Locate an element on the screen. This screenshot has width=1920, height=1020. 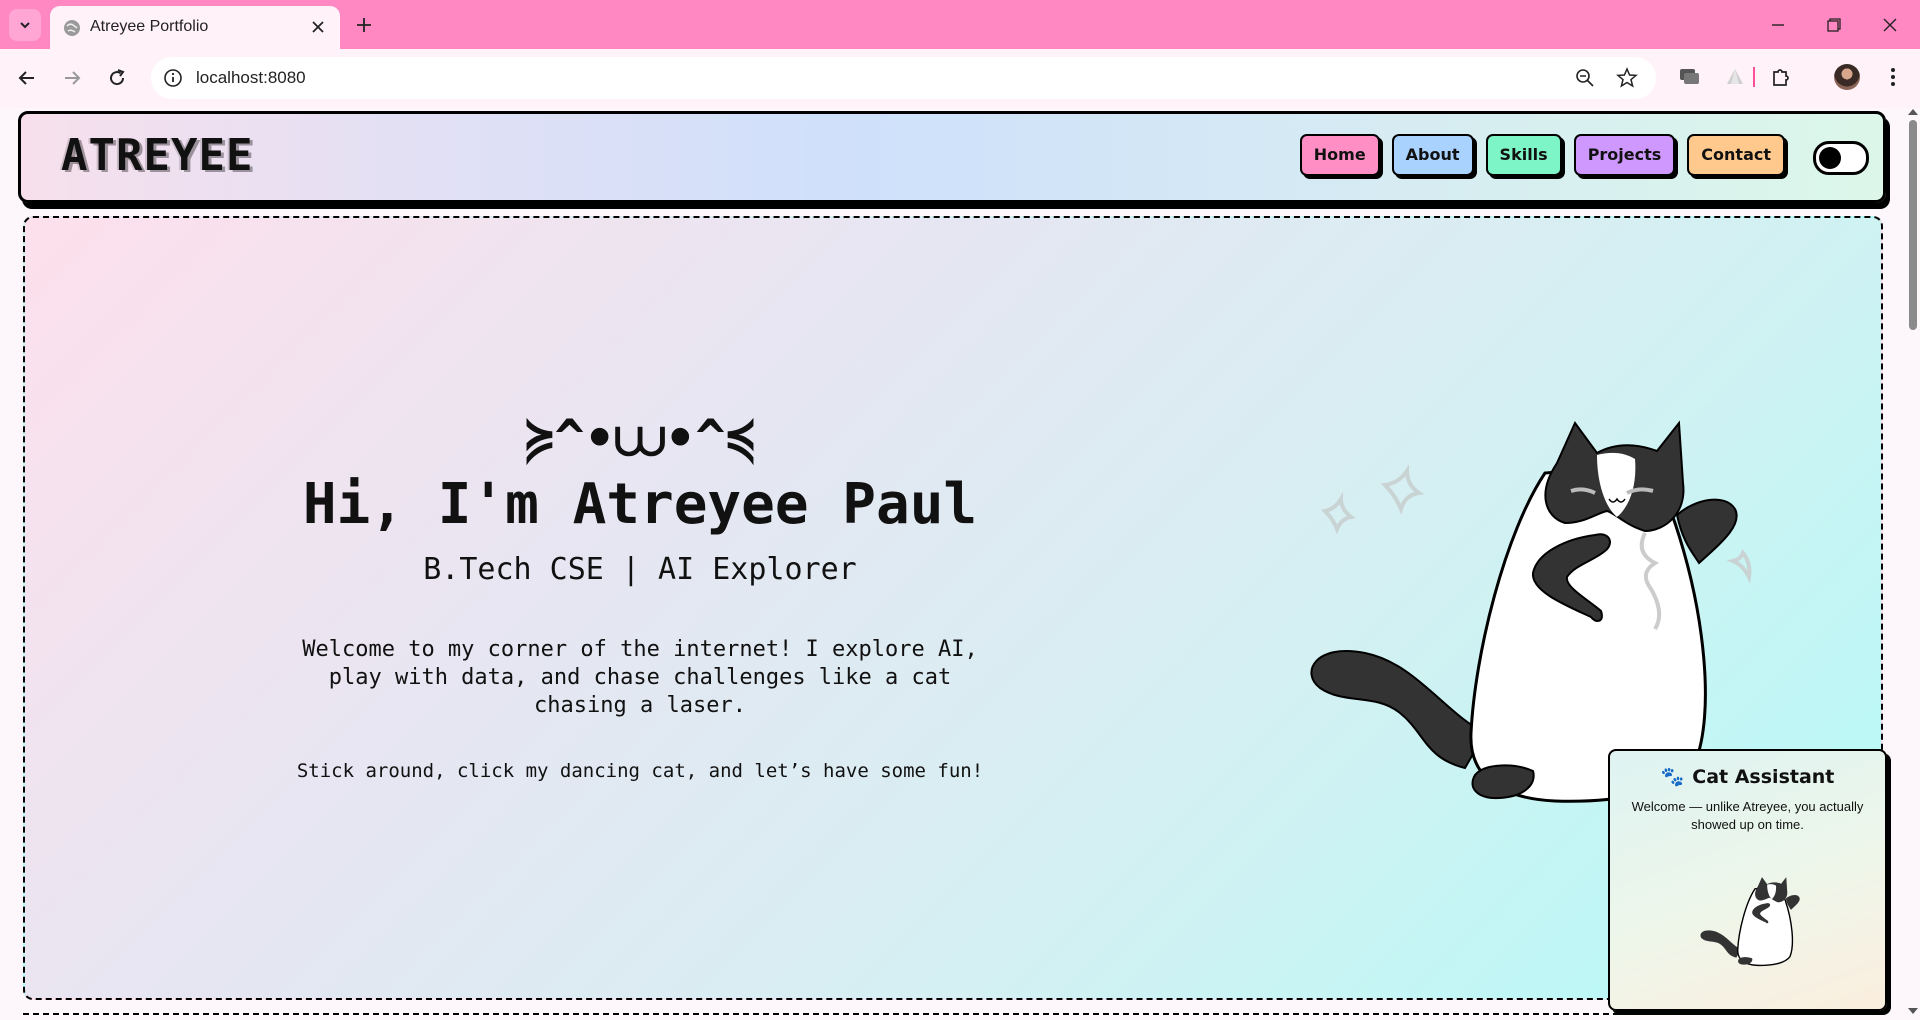
profile-avatar is located at coordinates (1847, 77).